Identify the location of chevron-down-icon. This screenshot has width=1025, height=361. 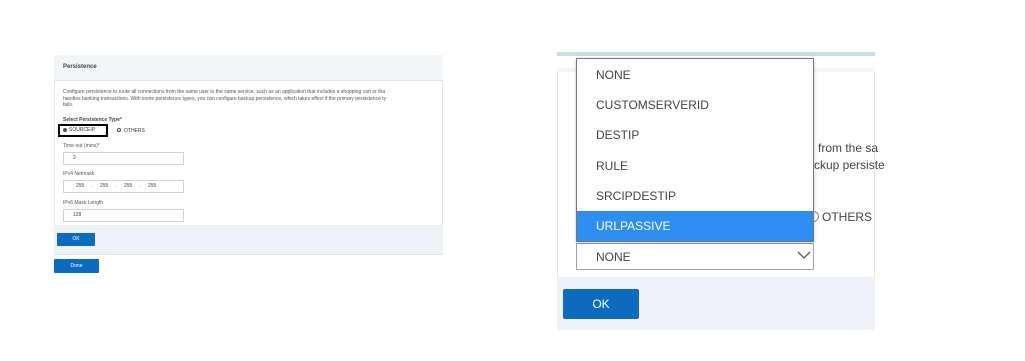
(804, 255).